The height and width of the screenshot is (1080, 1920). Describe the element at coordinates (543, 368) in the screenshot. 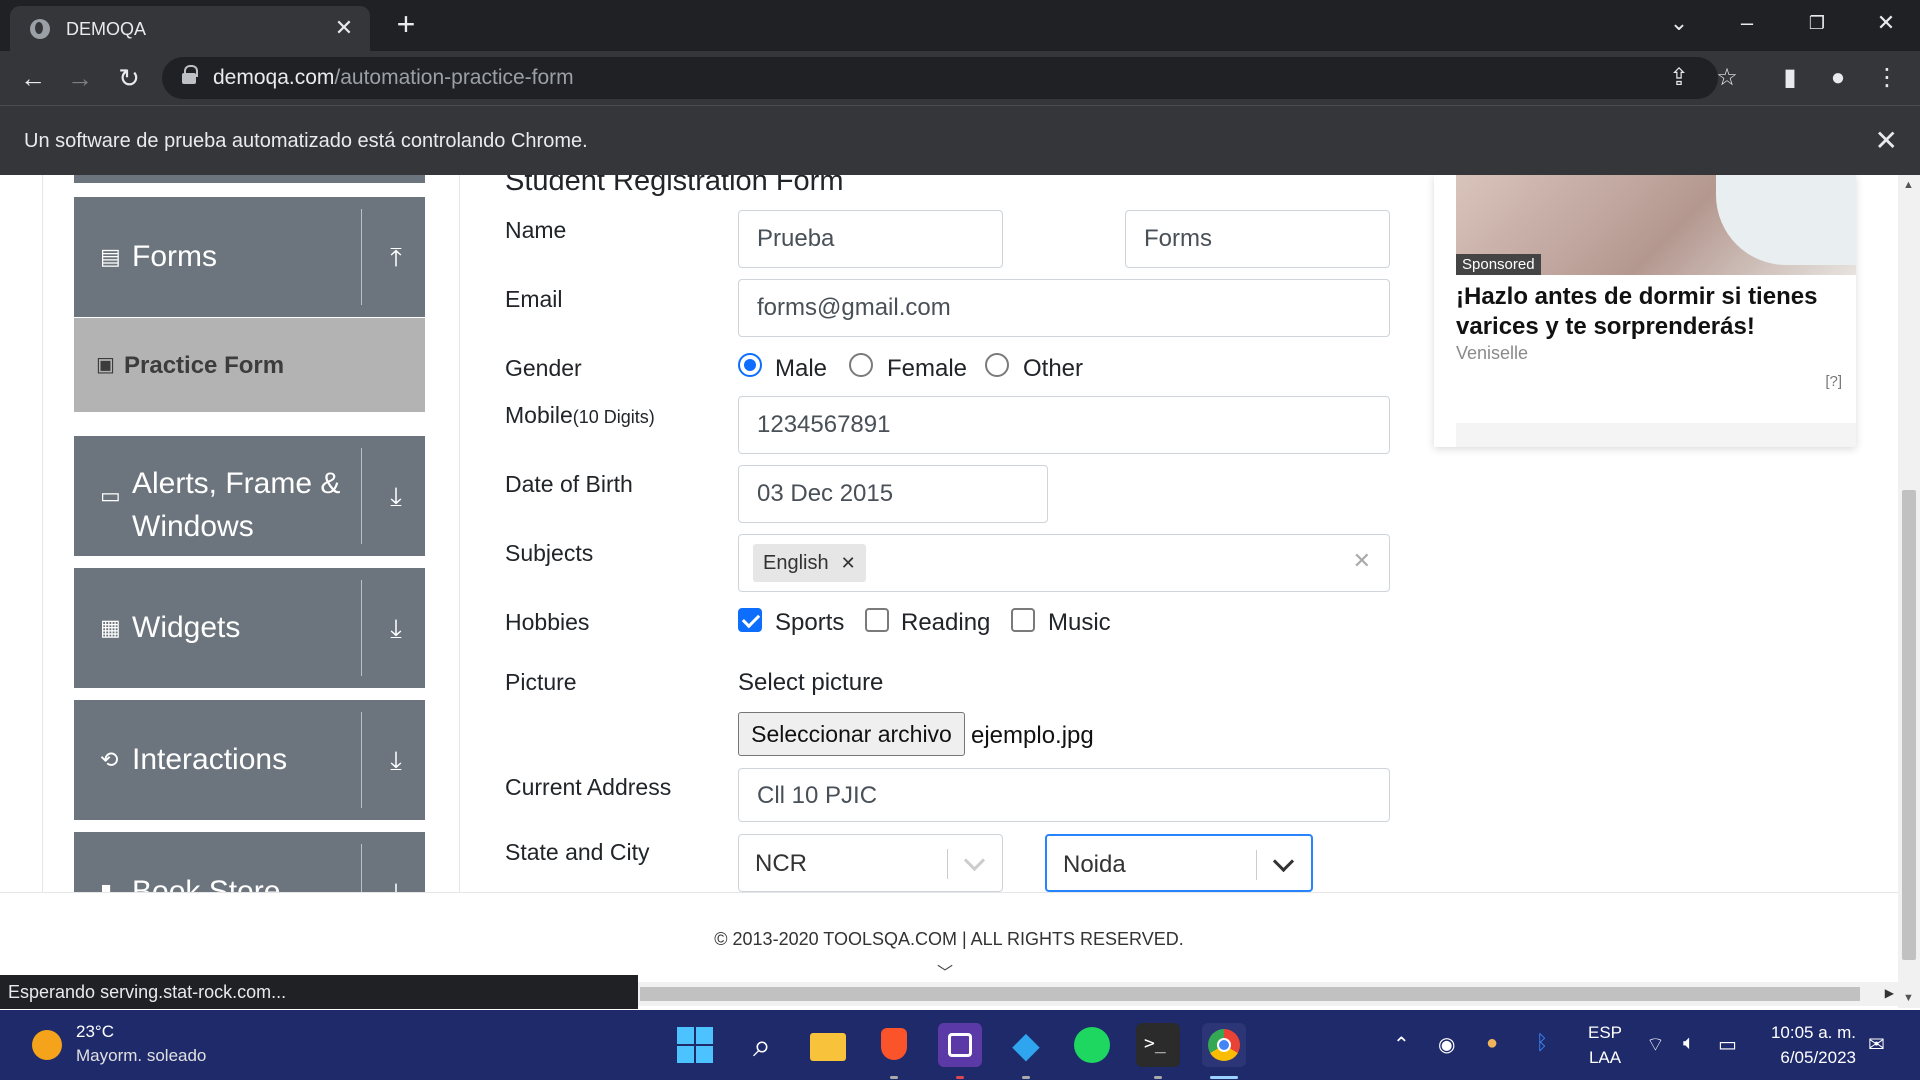

I see `gender-label: Gender` at that location.